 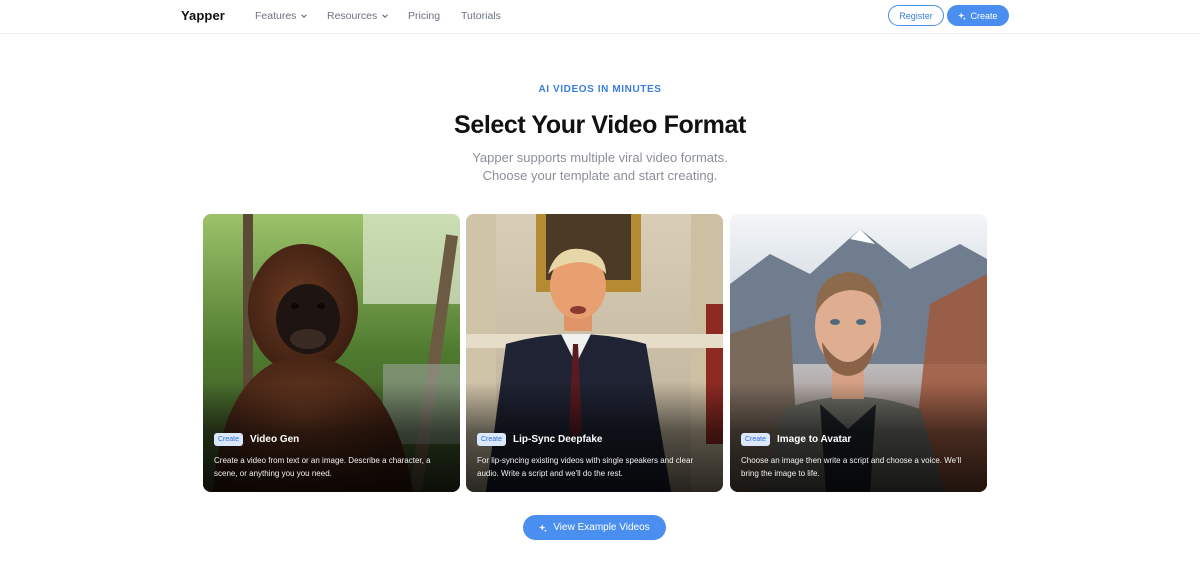 I want to click on card-header: Create Video Gen, so click(x=256, y=439).